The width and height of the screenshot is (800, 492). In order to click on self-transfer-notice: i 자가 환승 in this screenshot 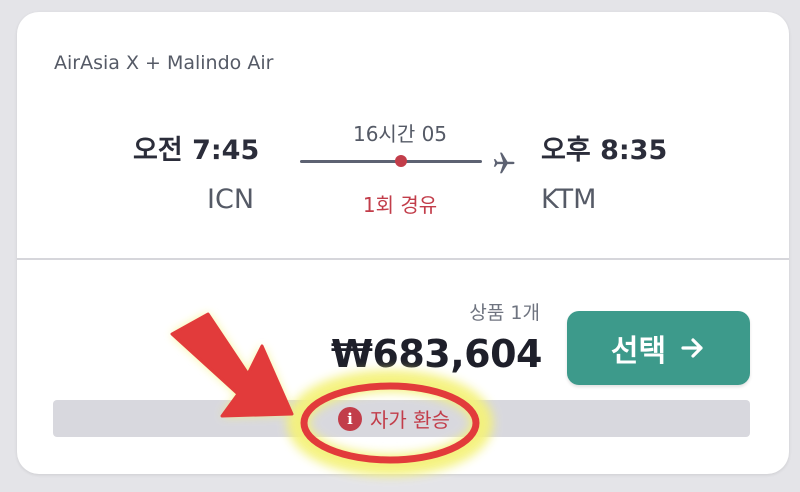, I will do `click(394, 418)`.